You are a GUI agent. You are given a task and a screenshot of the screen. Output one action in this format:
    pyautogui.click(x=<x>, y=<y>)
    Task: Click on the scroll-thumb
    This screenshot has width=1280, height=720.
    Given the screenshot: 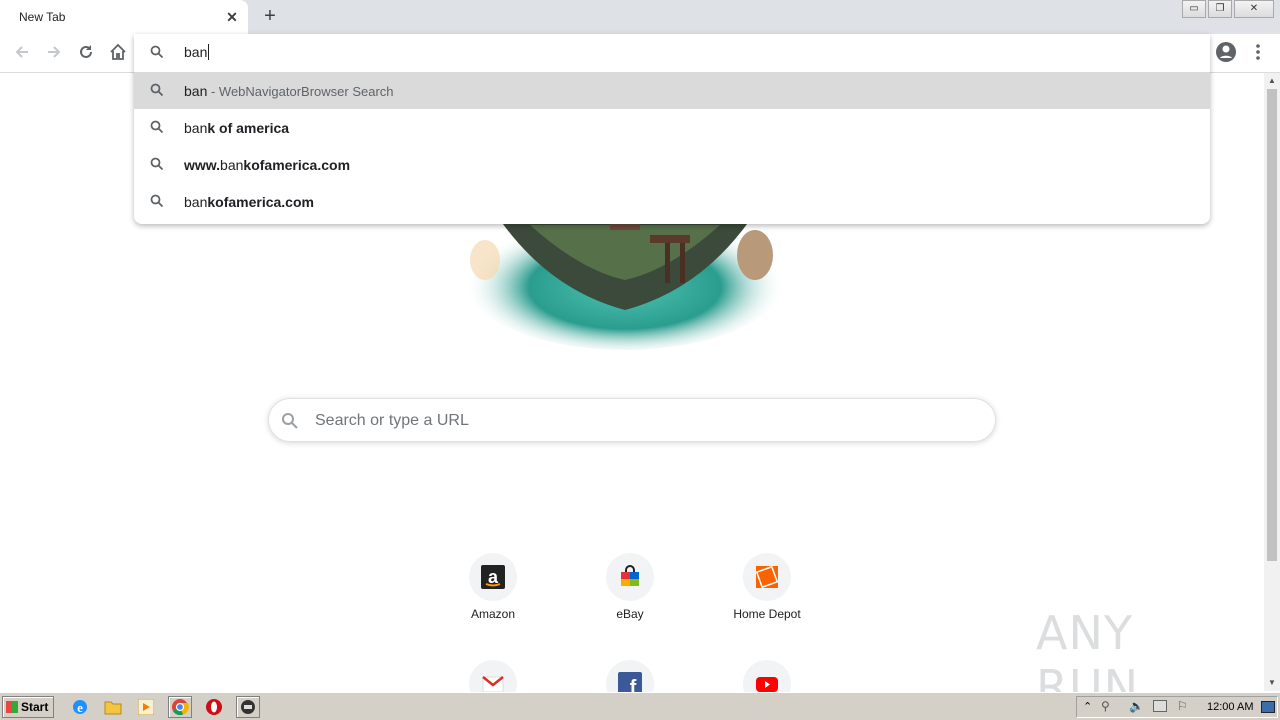 What is the action you would take?
    pyautogui.click(x=1272, y=325)
    